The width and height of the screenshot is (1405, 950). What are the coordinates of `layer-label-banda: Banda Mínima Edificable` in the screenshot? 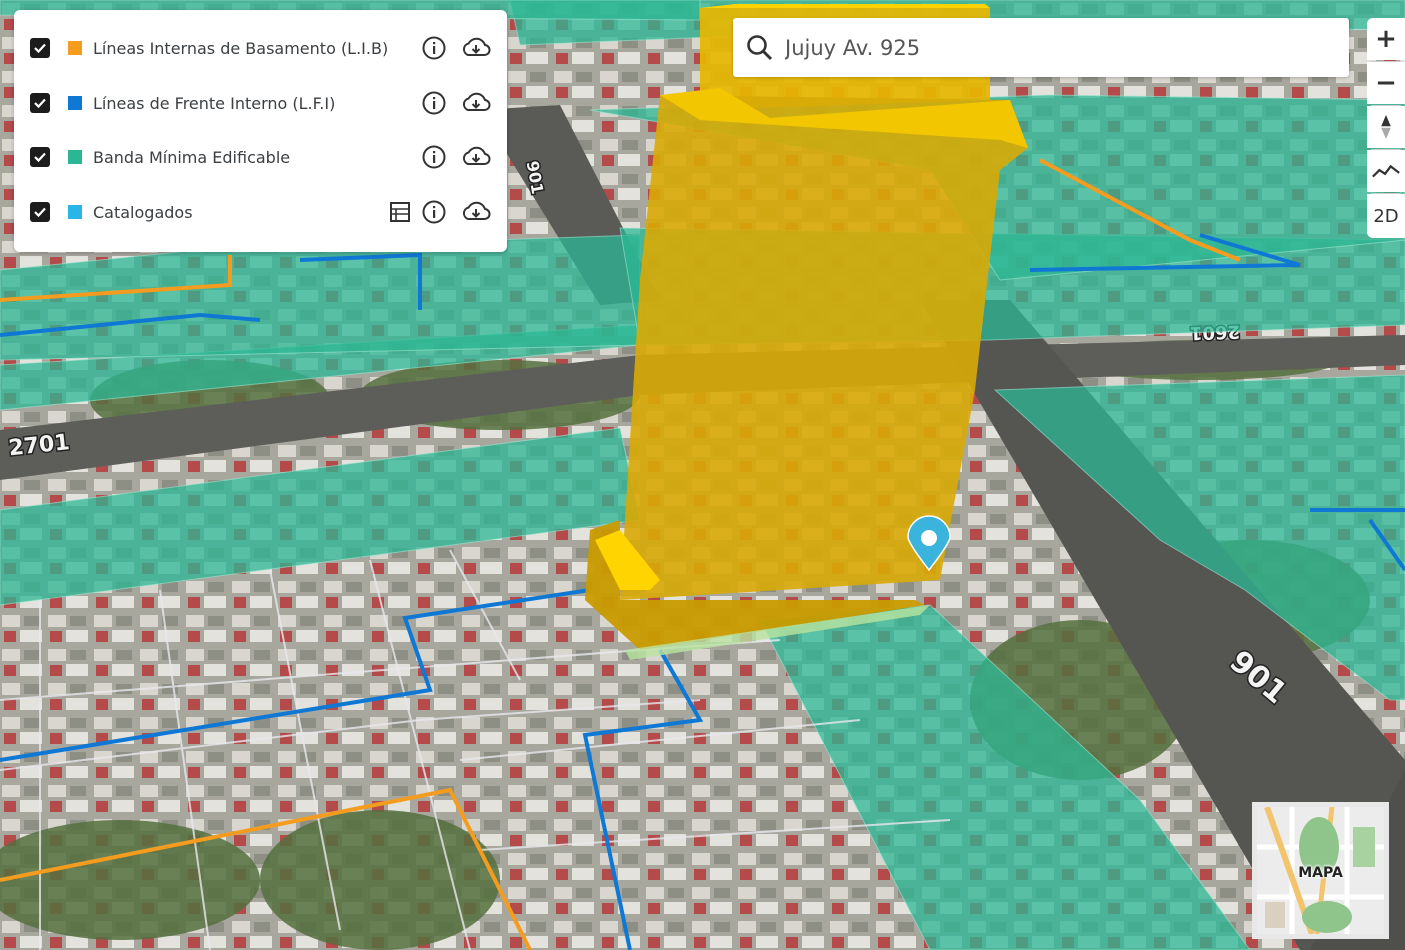 It's located at (192, 157).